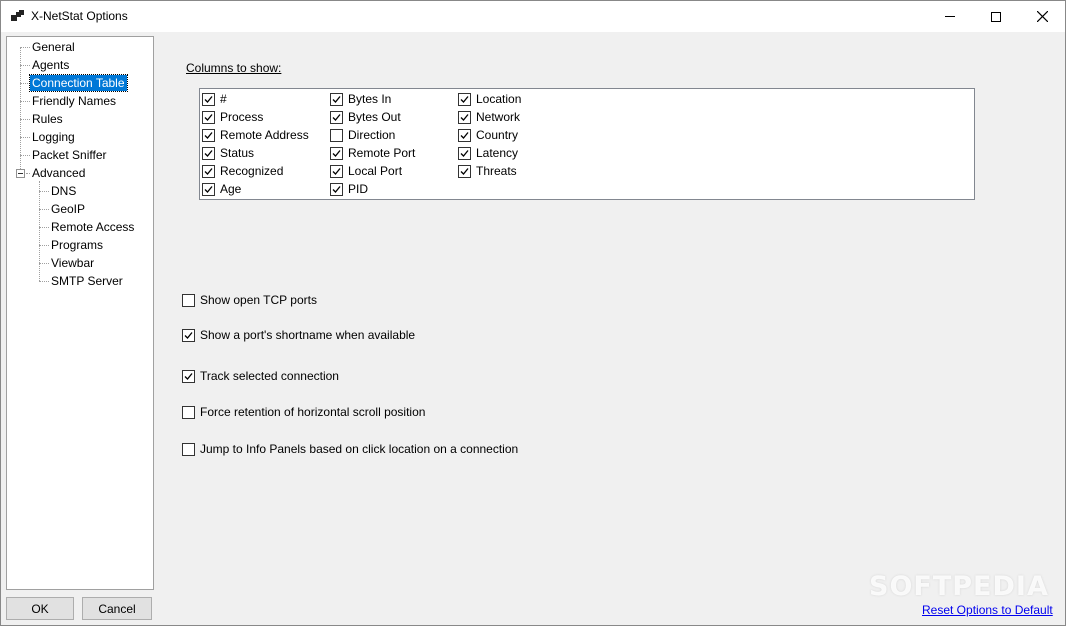  Describe the element at coordinates (374, 117) in the screenshot. I see `checkbox-label: Bytes Out` at that location.